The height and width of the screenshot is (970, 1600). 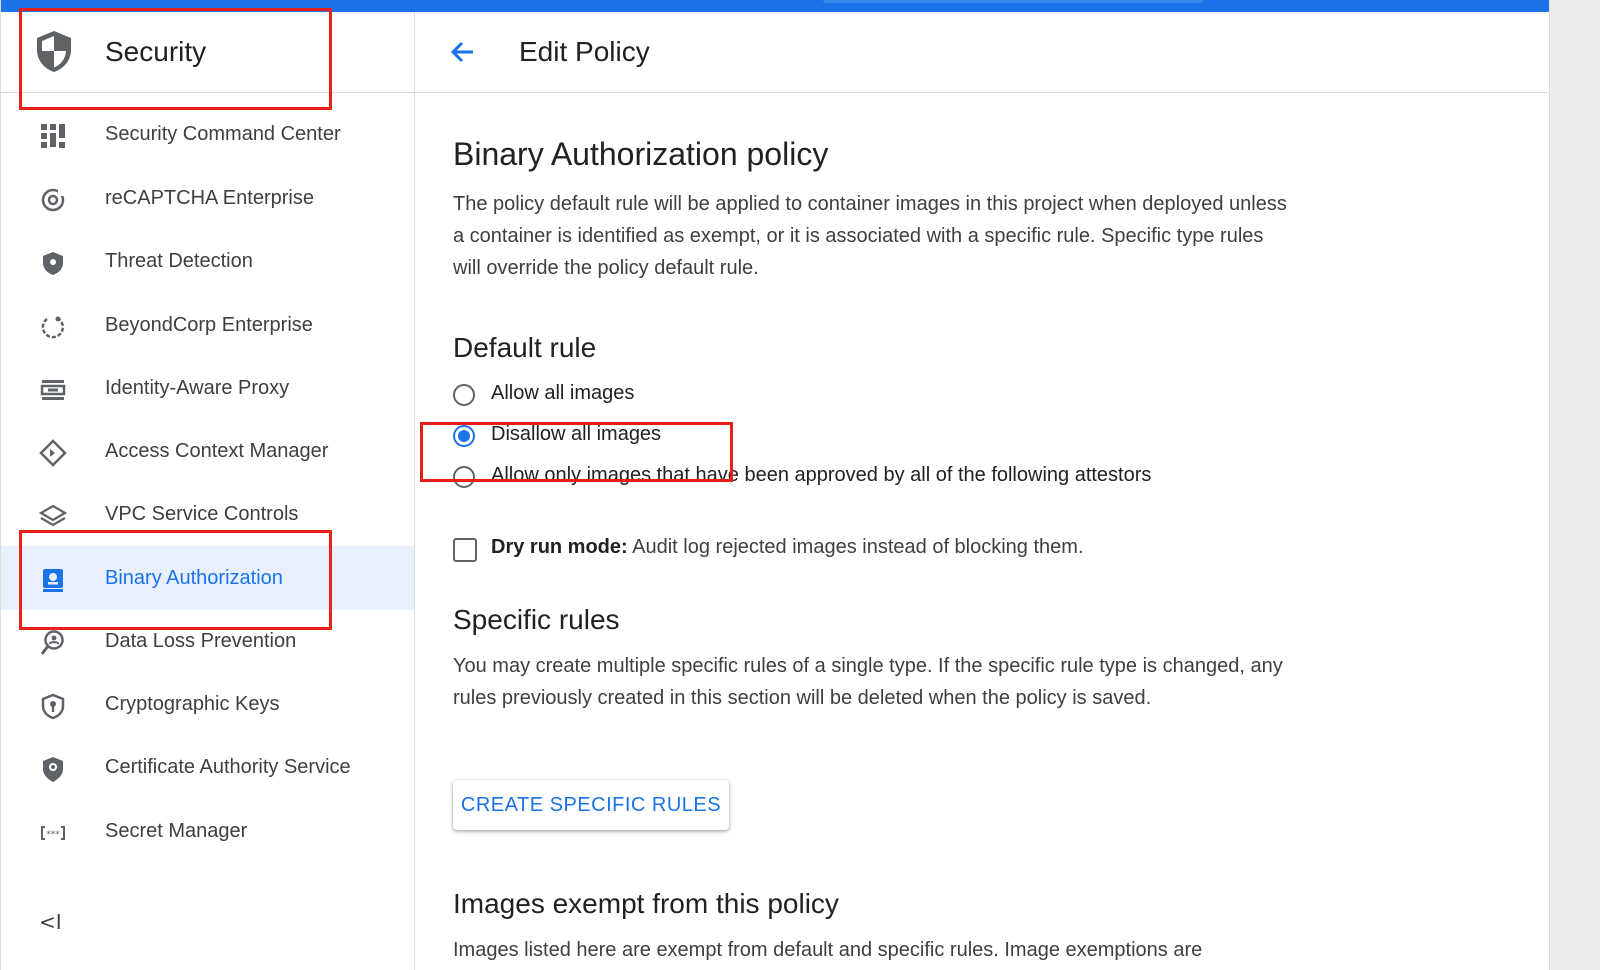 I want to click on sidebar-item-security-command-center: Security Command Center, so click(x=207, y=134).